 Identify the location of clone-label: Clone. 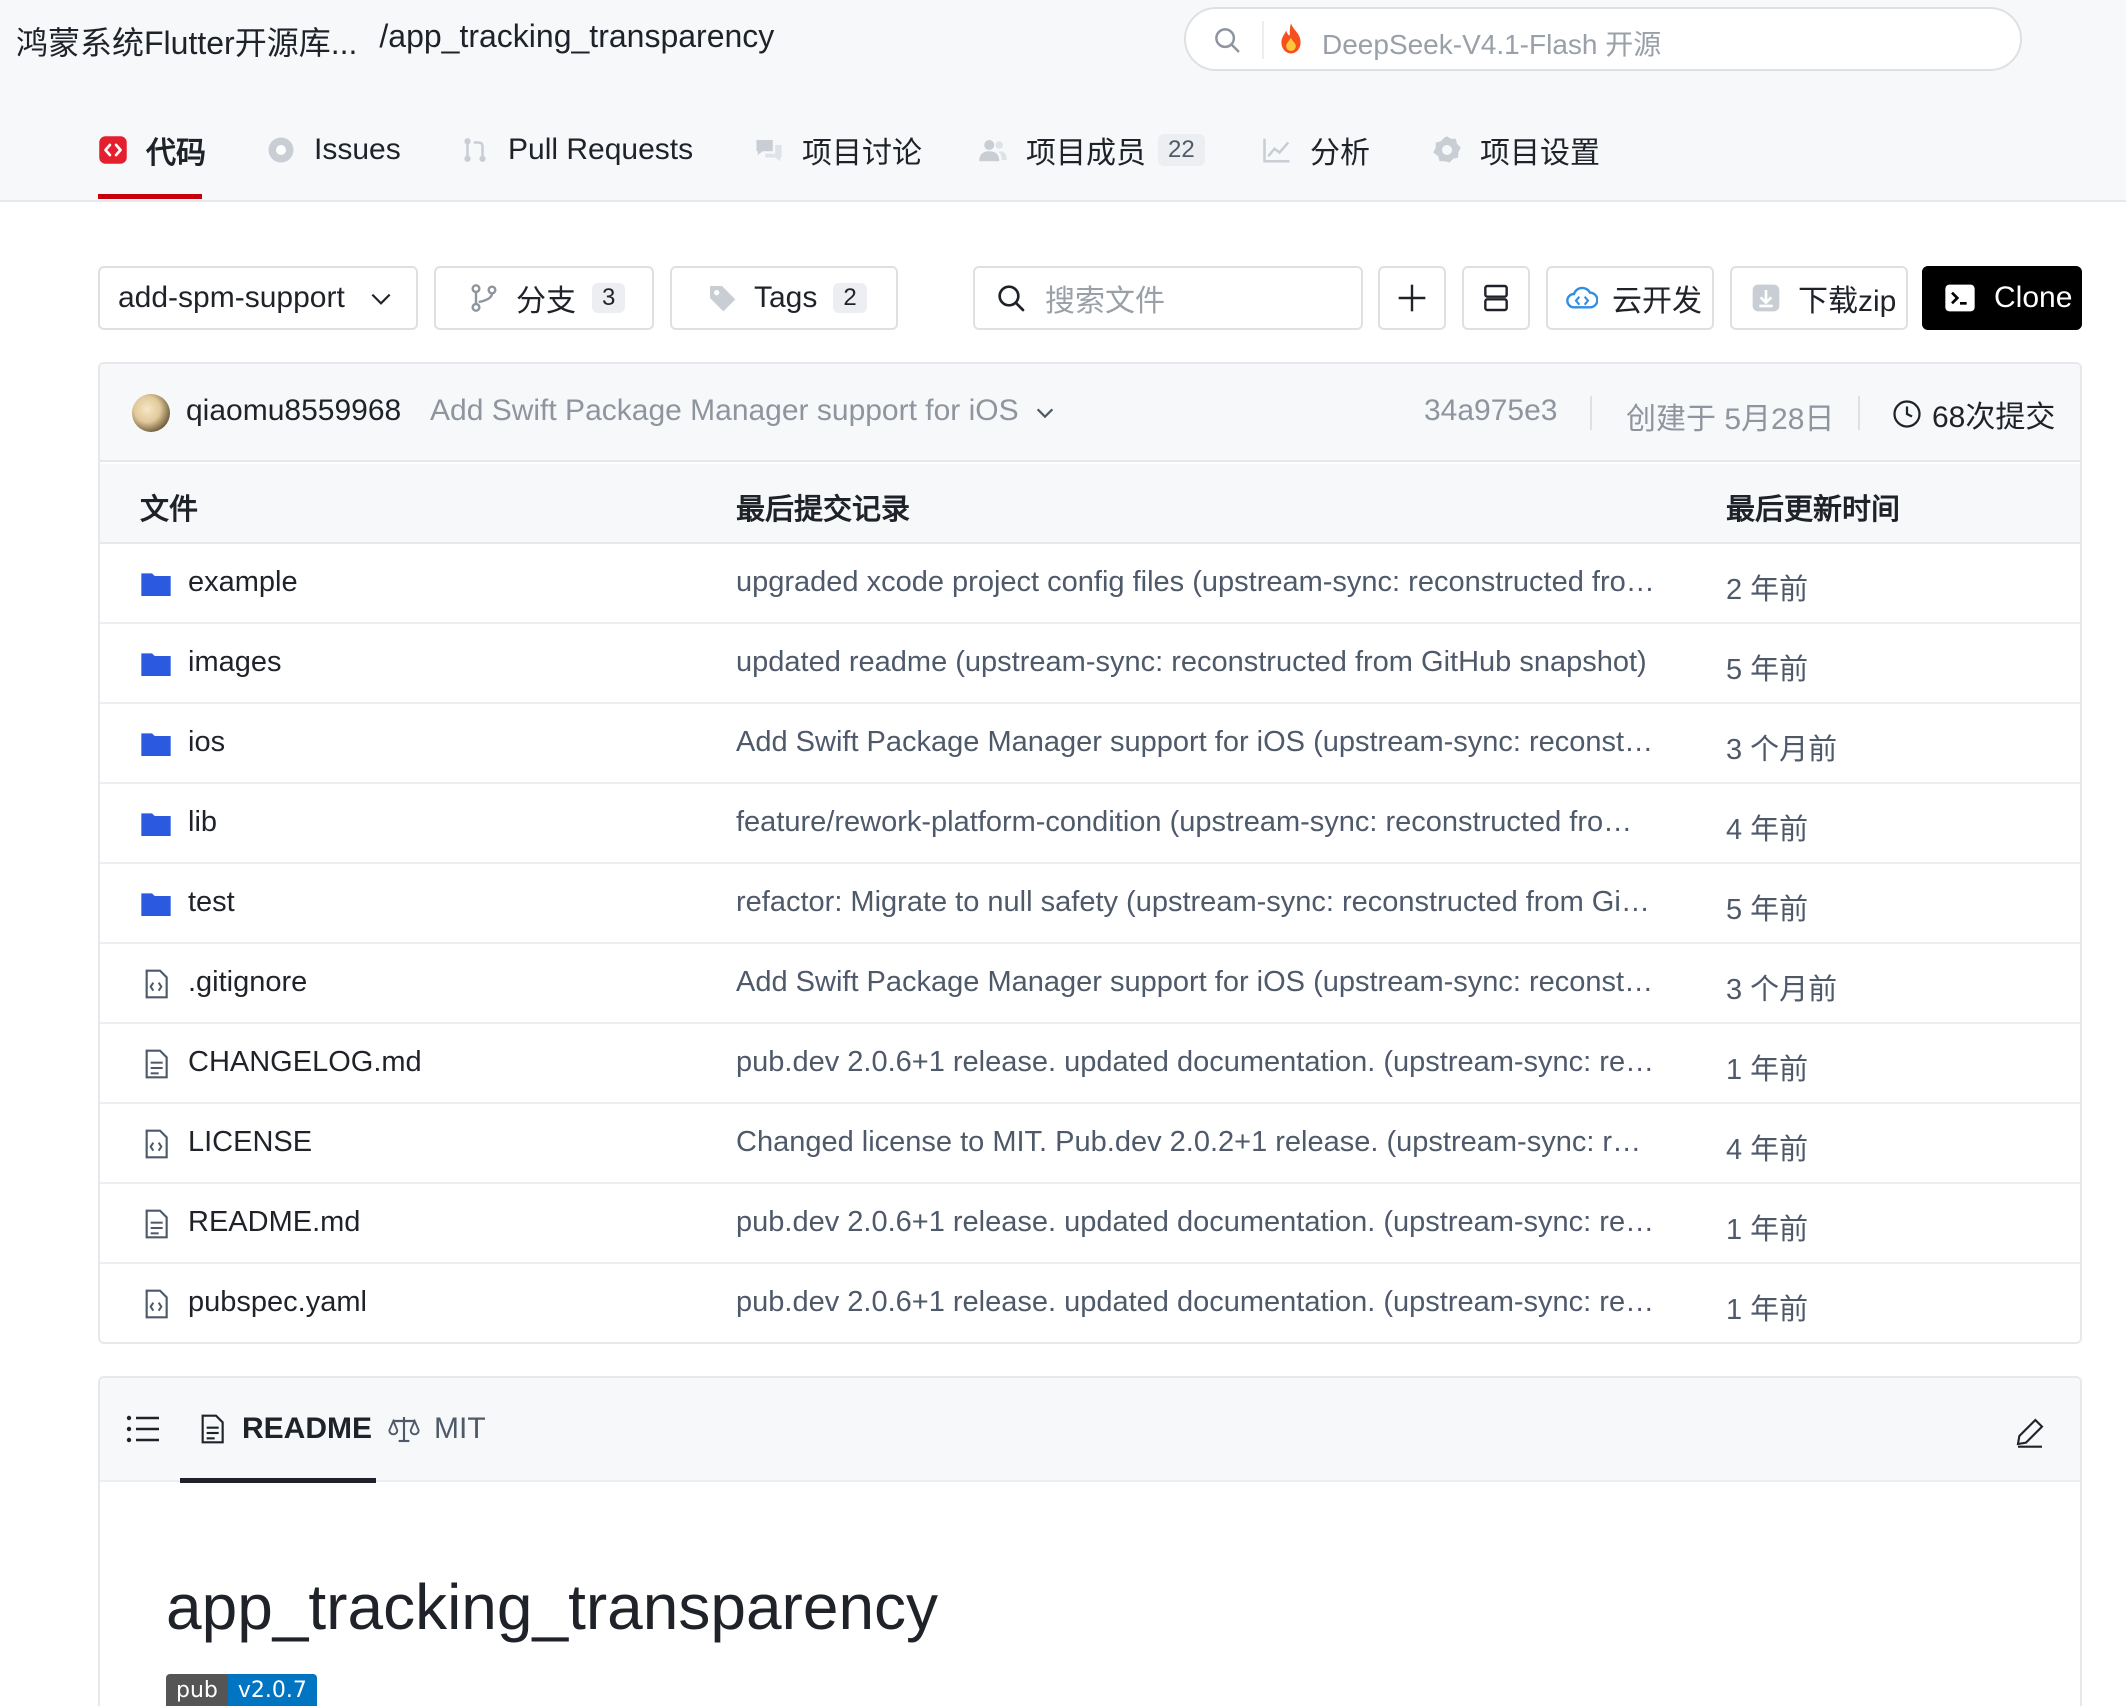
(2033, 297).